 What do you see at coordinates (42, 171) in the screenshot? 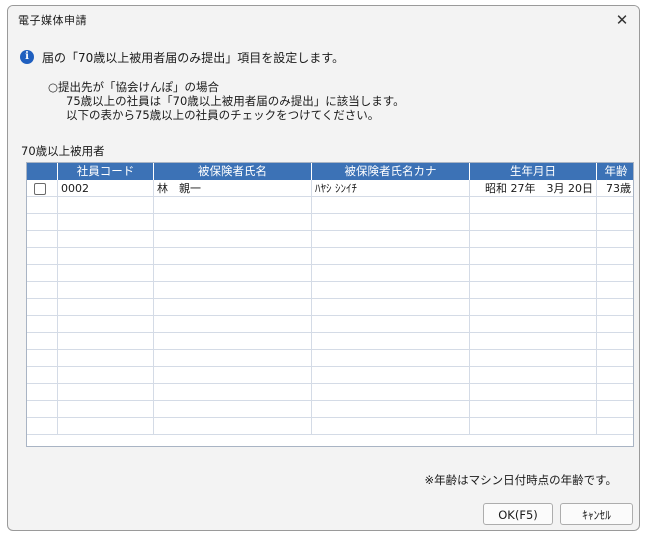
I see `header-check` at bounding box center [42, 171].